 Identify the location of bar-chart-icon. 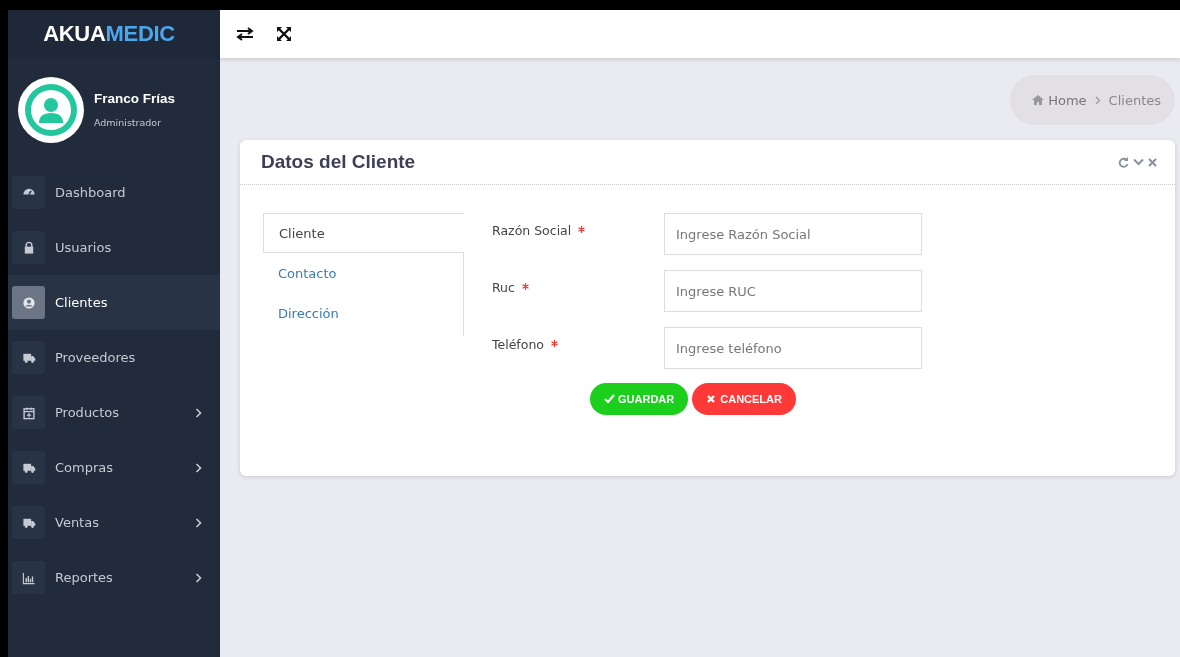
(28, 577).